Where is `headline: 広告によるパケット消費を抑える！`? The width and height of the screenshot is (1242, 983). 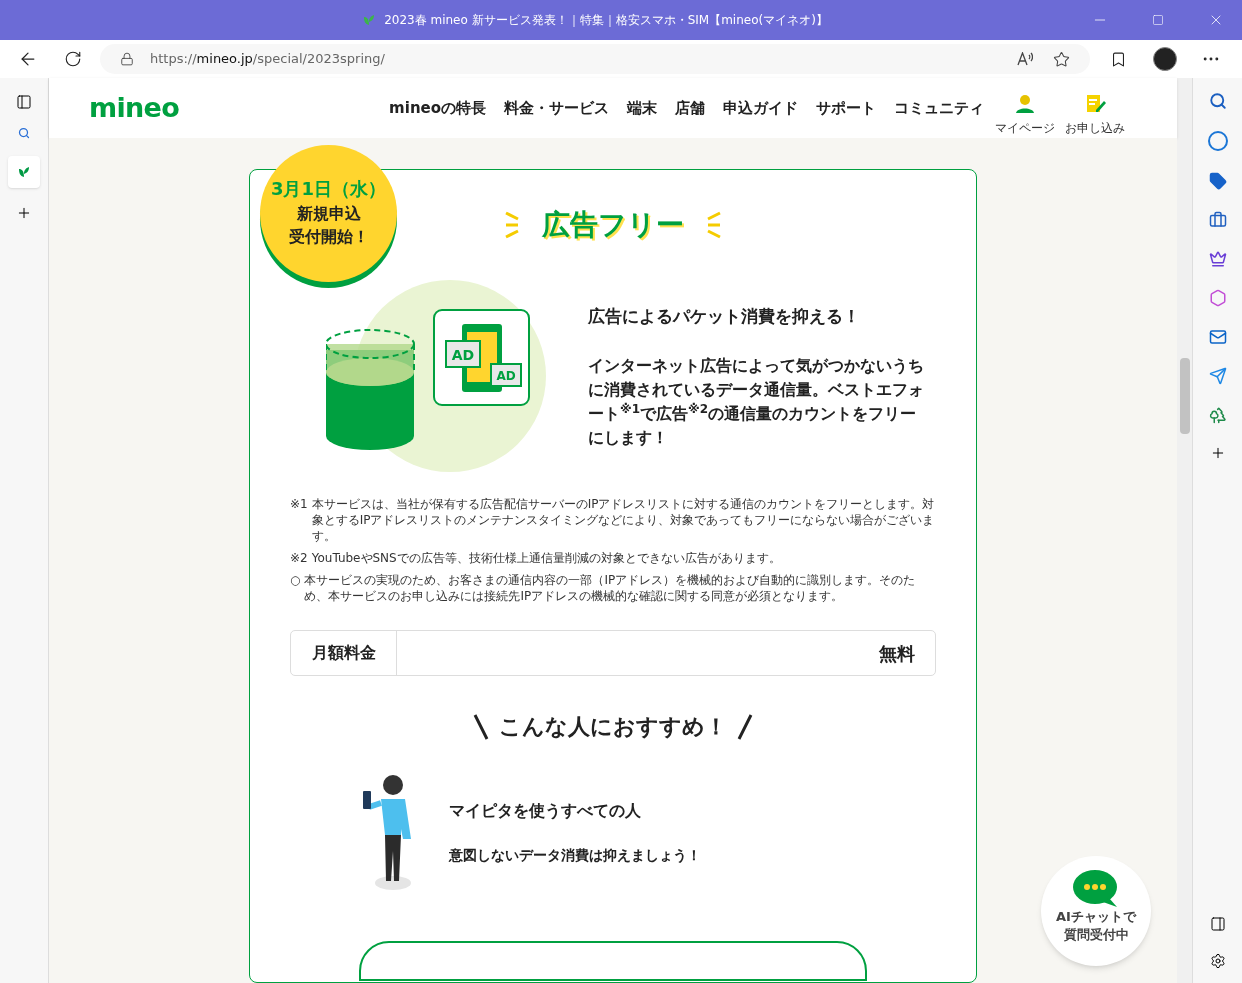 headline: 広告によるパケット消費を抑える！ is located at coordinates (724, 316).